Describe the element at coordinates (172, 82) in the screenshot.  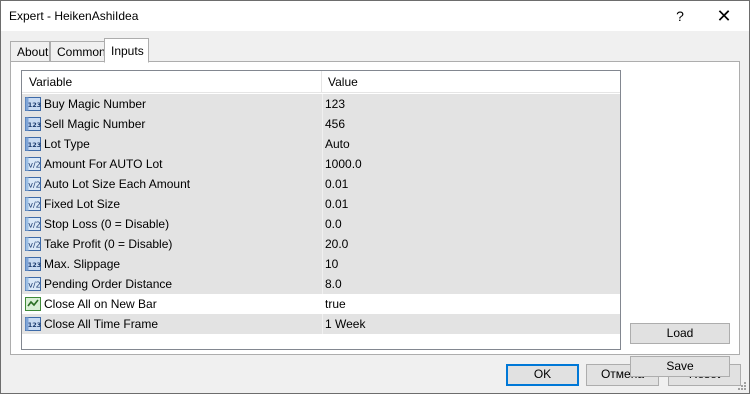
I see `column-header-variable: Variable` at that location.